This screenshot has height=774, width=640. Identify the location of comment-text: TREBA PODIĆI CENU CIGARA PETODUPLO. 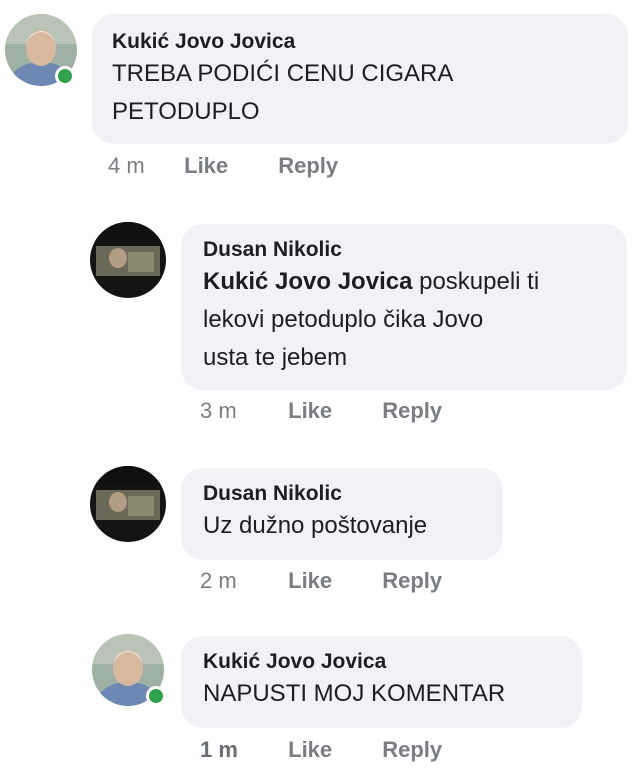
(283, 92).